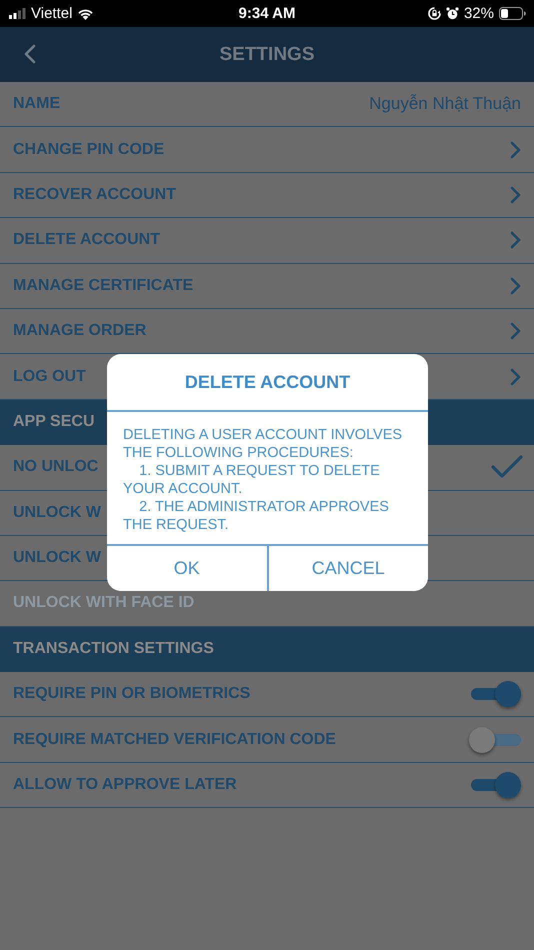 The image size is (534, 950). I want to click on signal-icon, so click(17, 13).